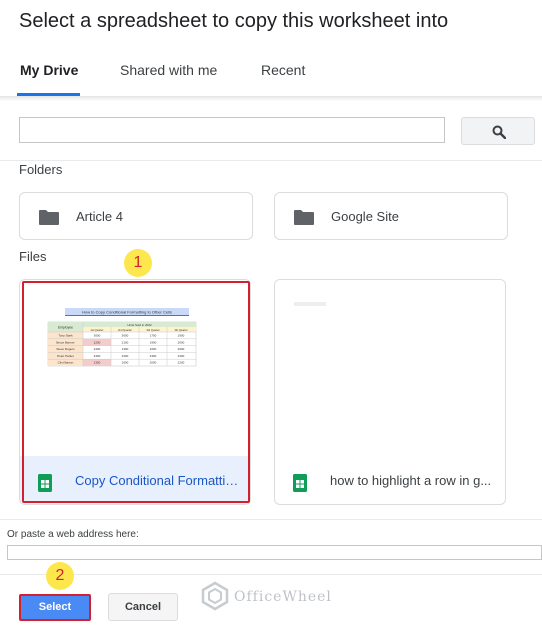  What do you see at coordinates (365, 216) in the screenshot?
I see `folder-name: Google Site` at bounding box center [365, 216].